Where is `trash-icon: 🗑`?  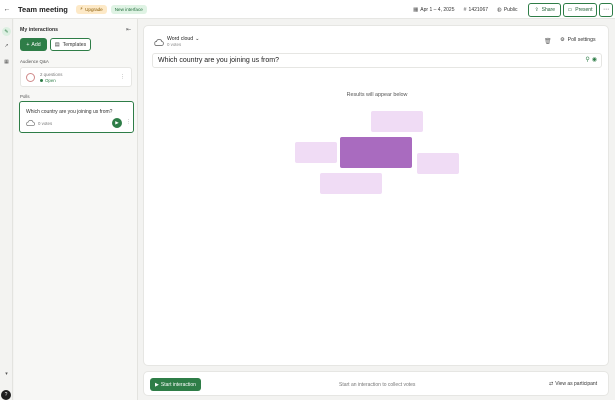
trash-icon: 🗑 is located at coordinates (548, 42).